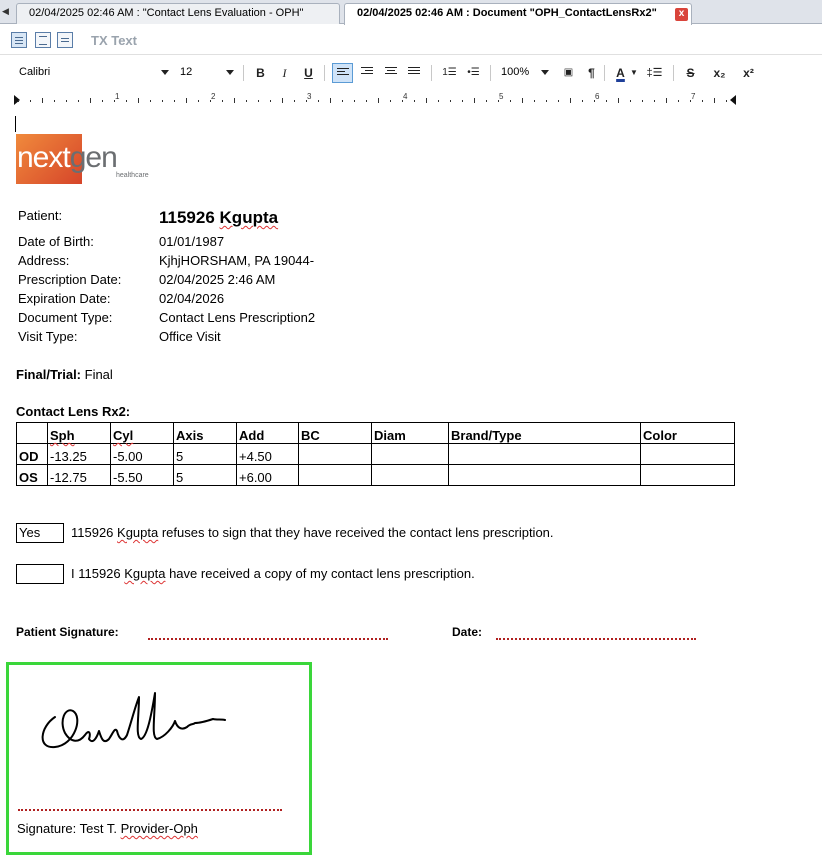  Describe the element at coordinates (597, 96) in the screenshot. I see `ruler-number: 6` at that location.